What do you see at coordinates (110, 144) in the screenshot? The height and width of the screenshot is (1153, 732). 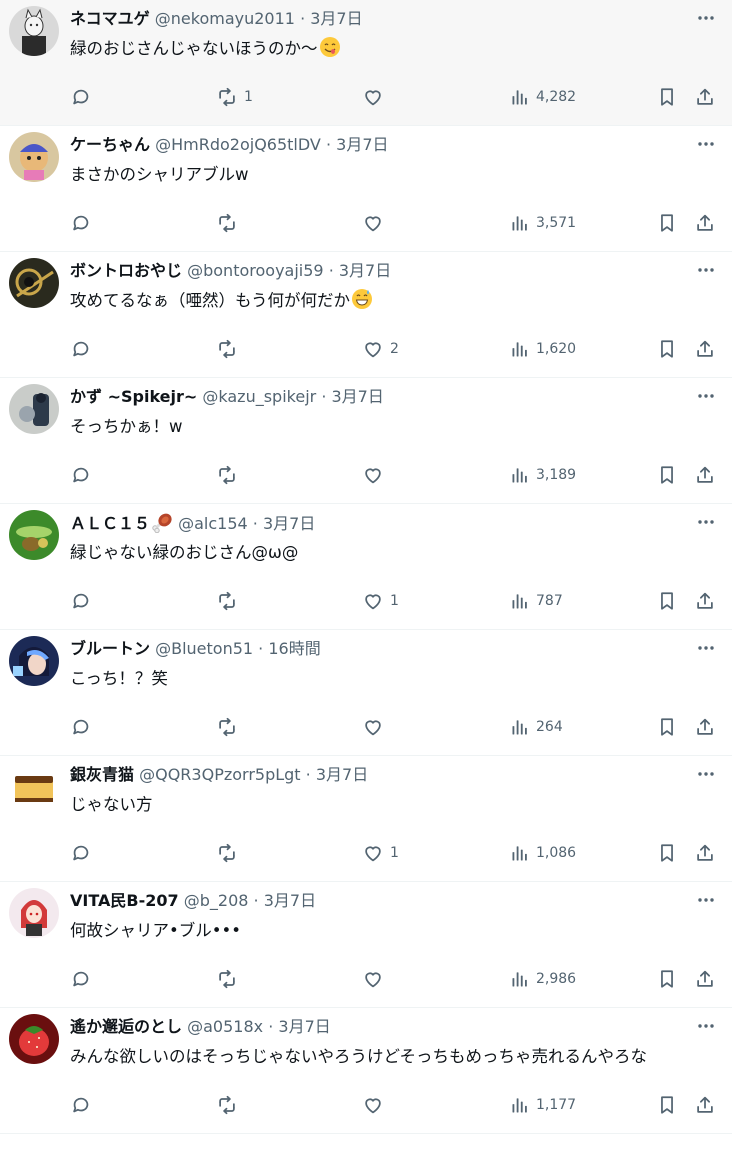 I see `display-name: ケーちゃん` at bounding box center [110, 144].